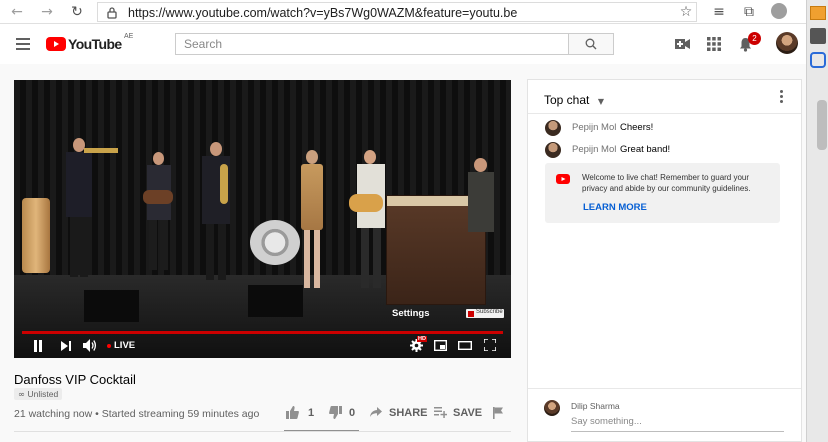  I want to click on guitarist-left, so click(159, 212).